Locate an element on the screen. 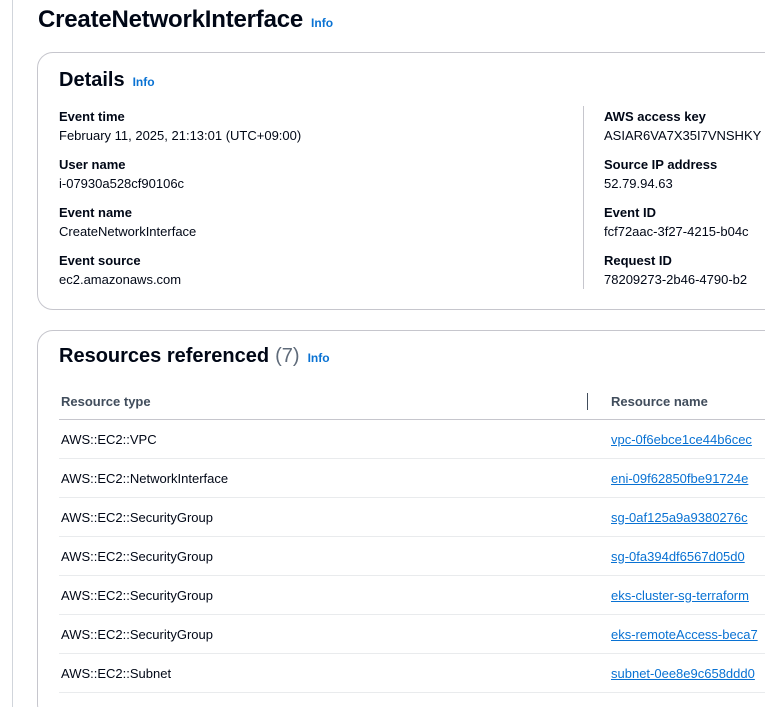  column-header-resource-name-label: Resource name is located at coordinates (659, 401).